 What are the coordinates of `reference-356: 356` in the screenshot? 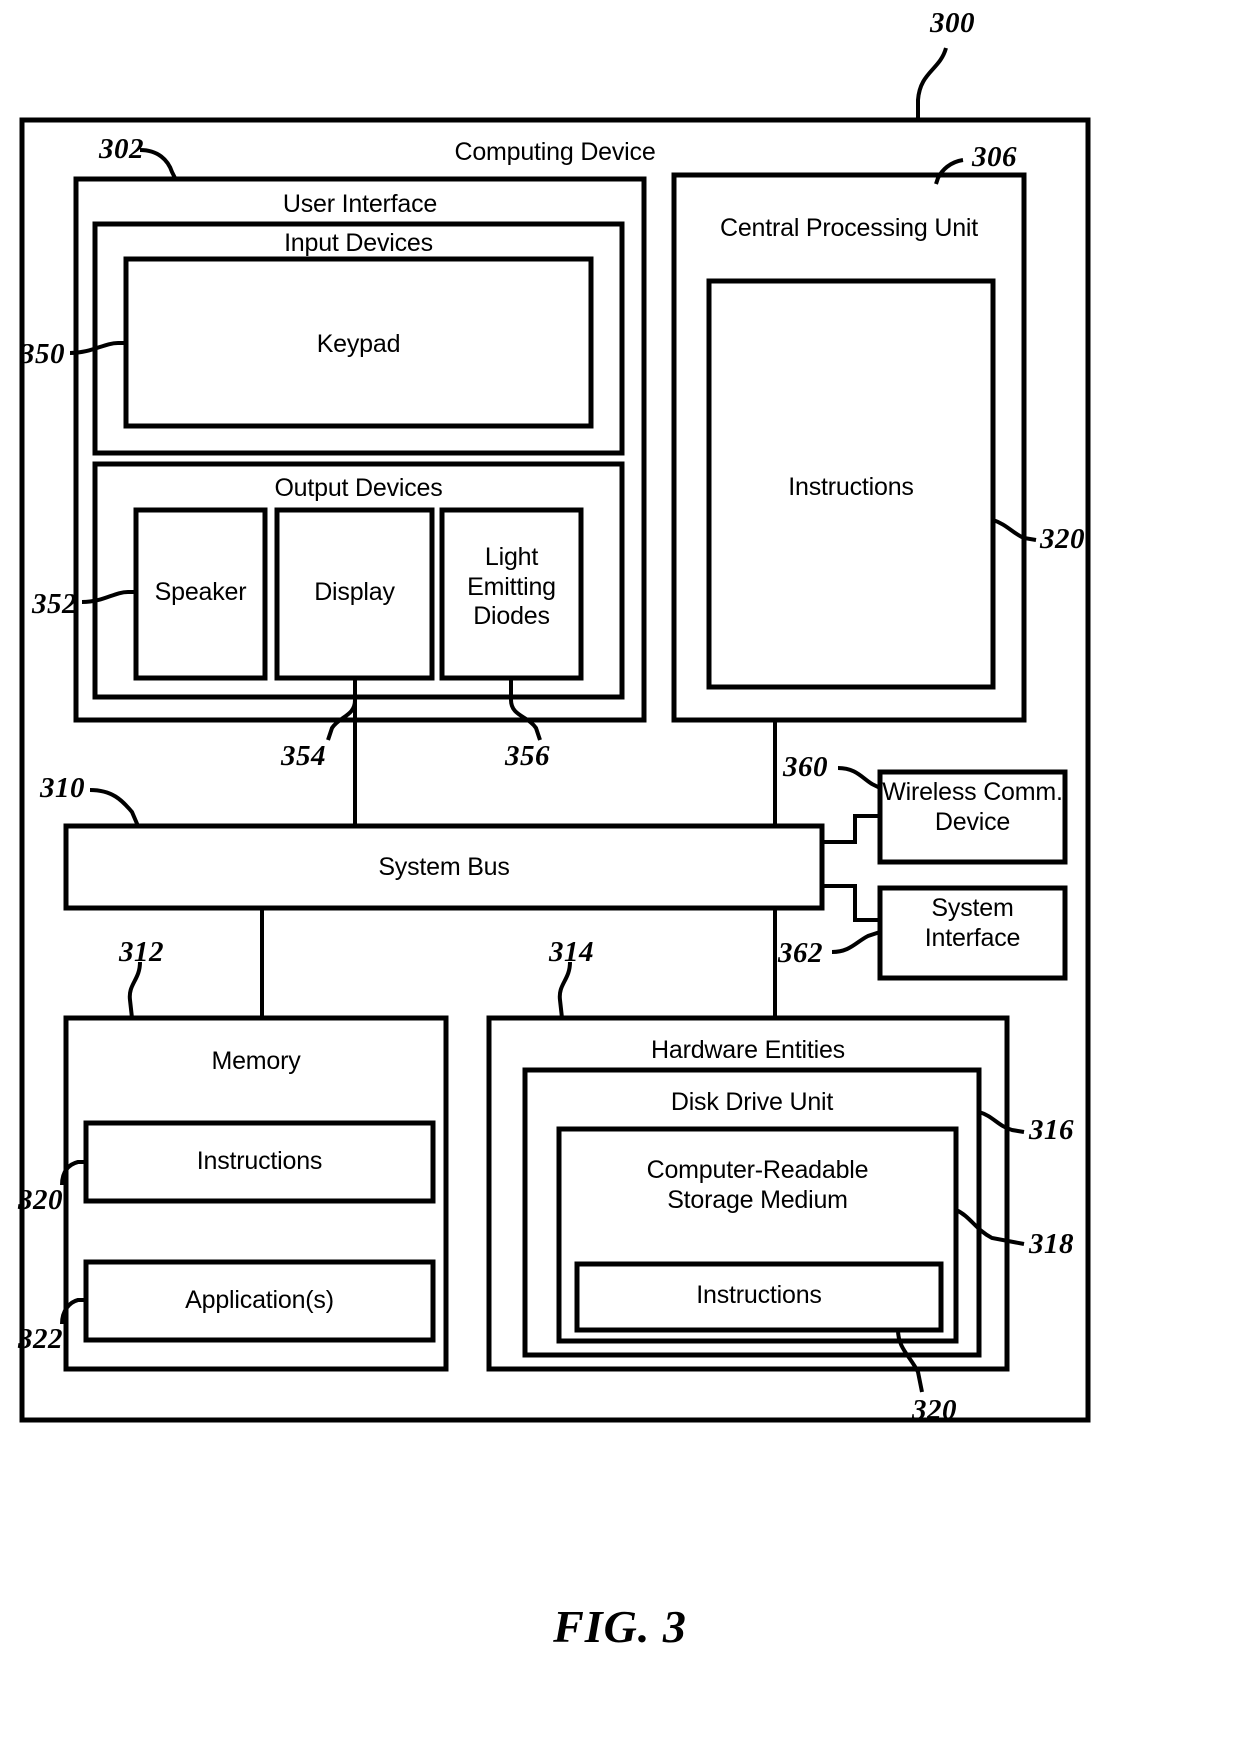 It's located at (527, 756).